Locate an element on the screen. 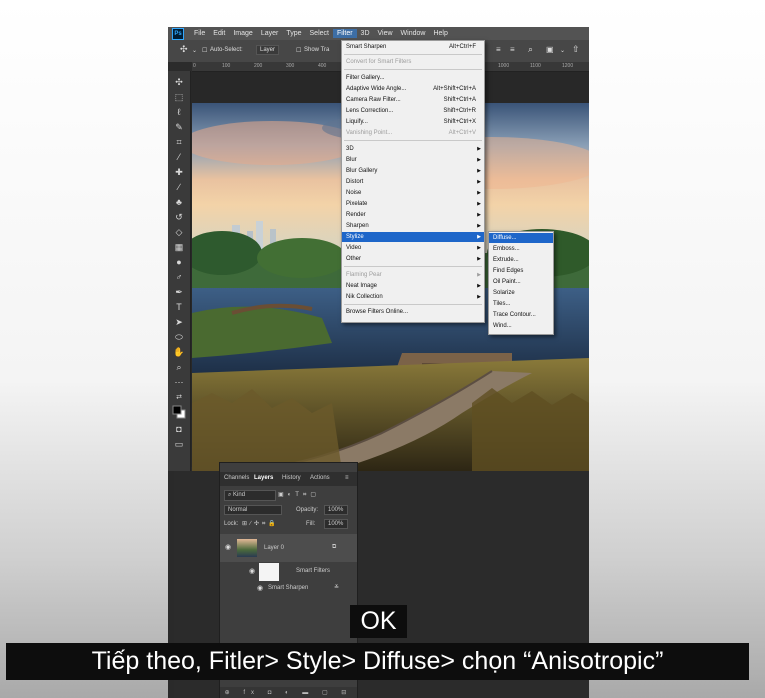 The height and width of the screenshot is (698, 765). history-brush-icon: ↺ is located at coordinates (179, 217).